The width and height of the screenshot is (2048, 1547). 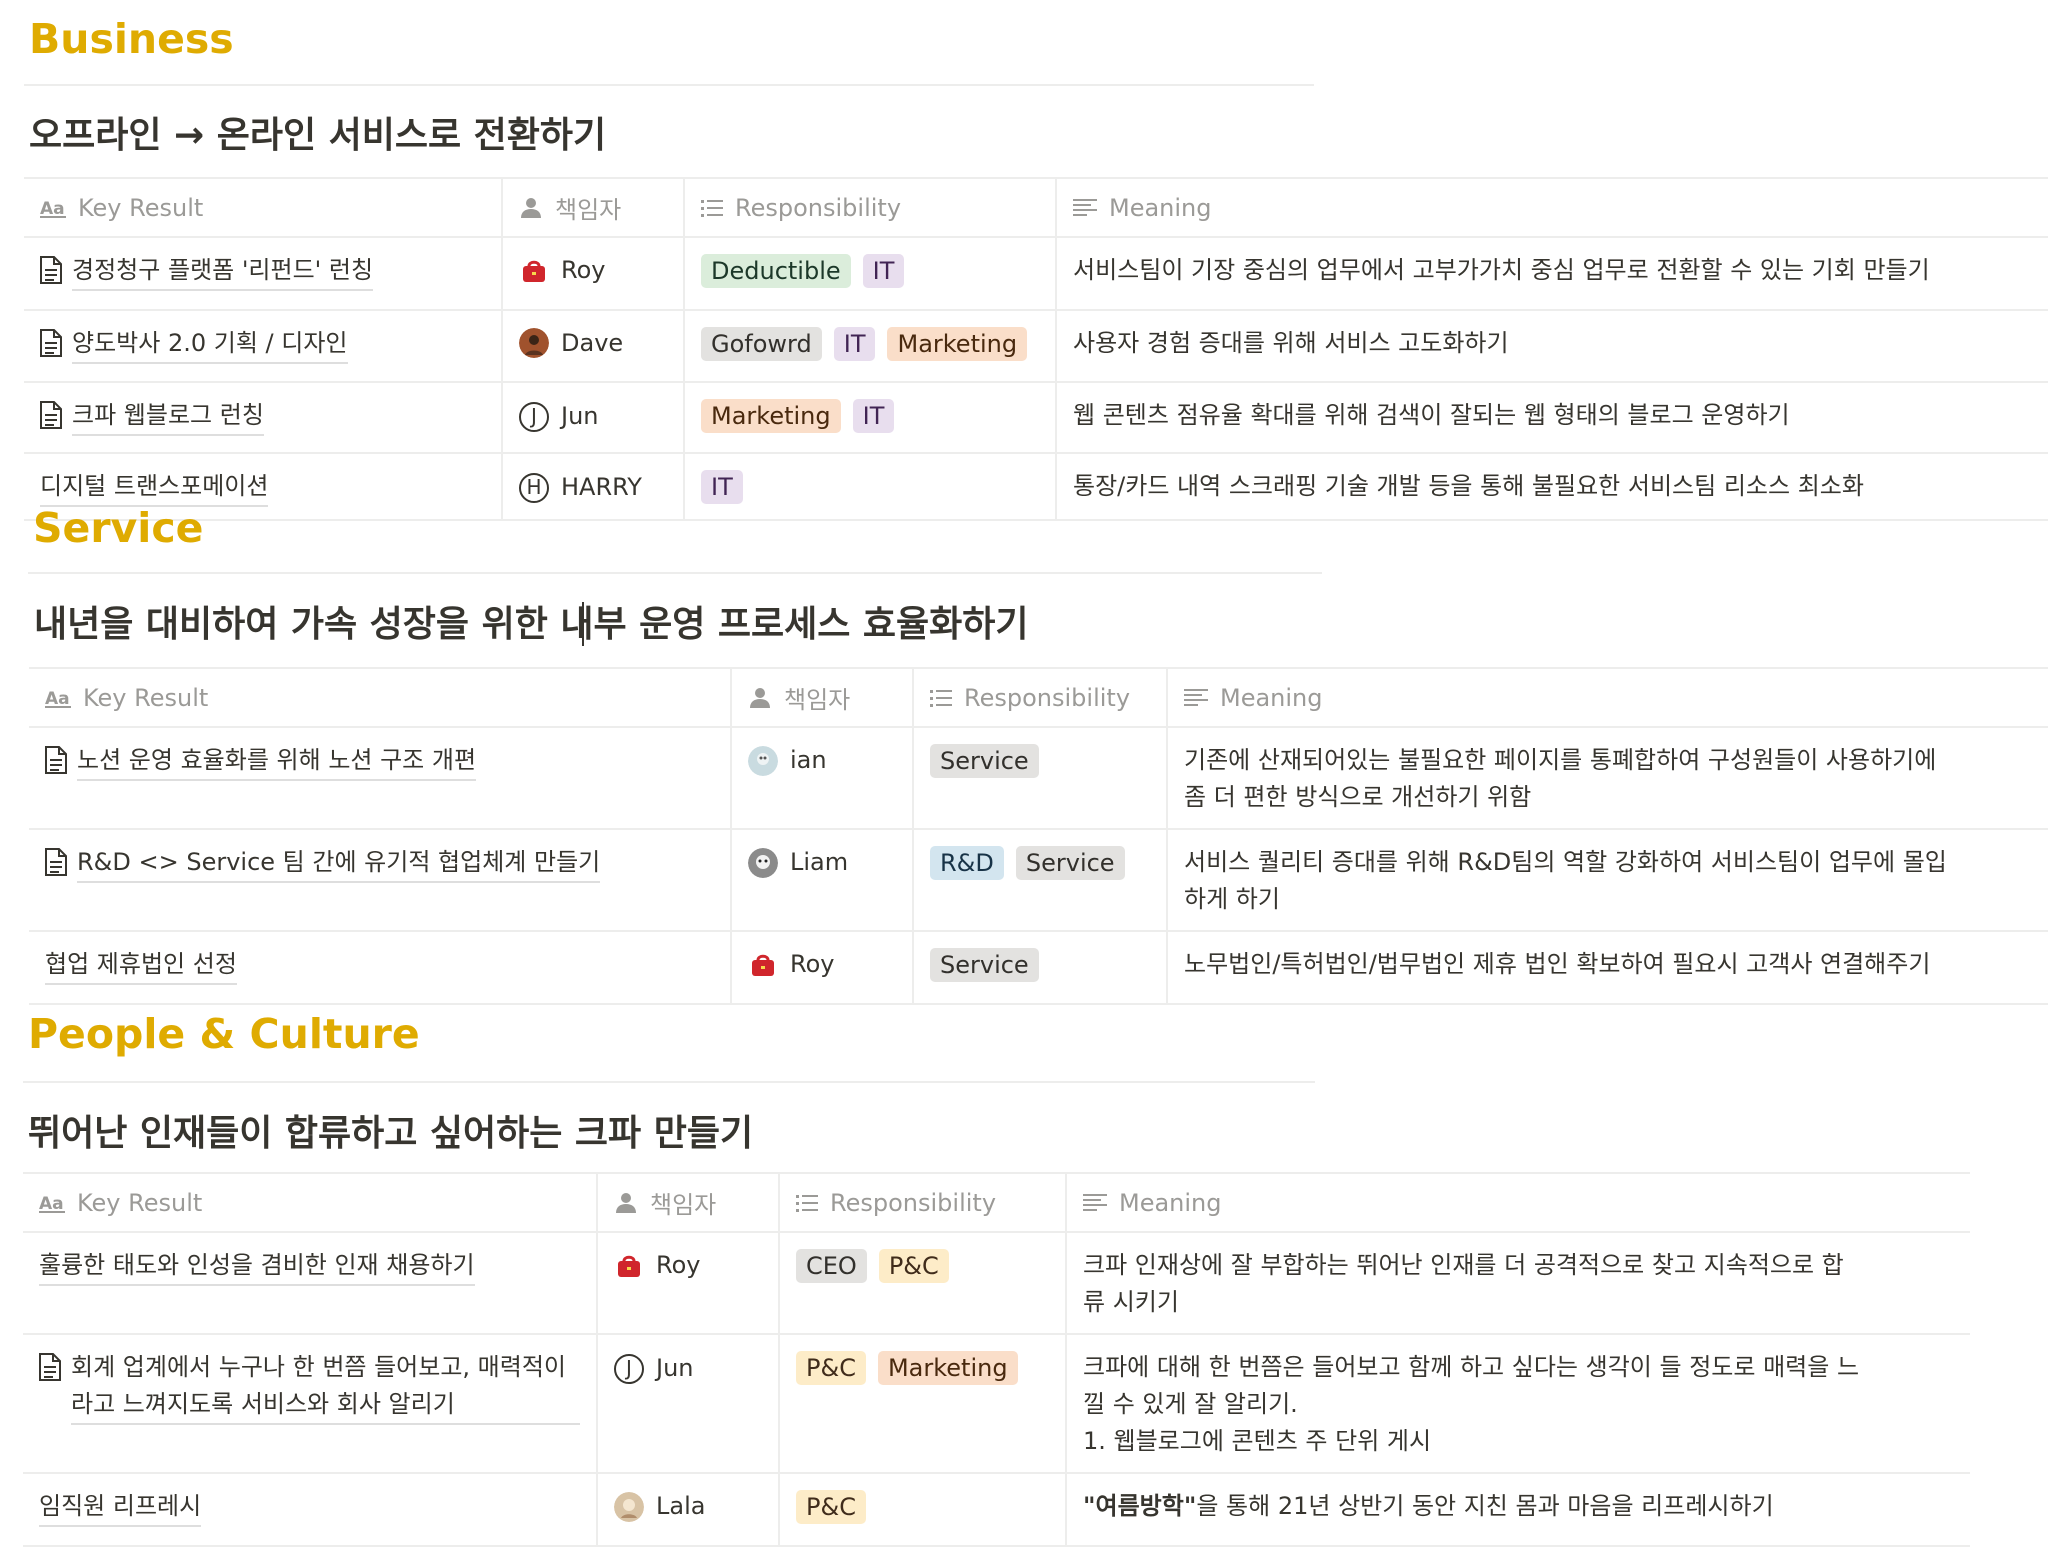 I want to click on owner-name: Dave, so click(x=592, y=342).